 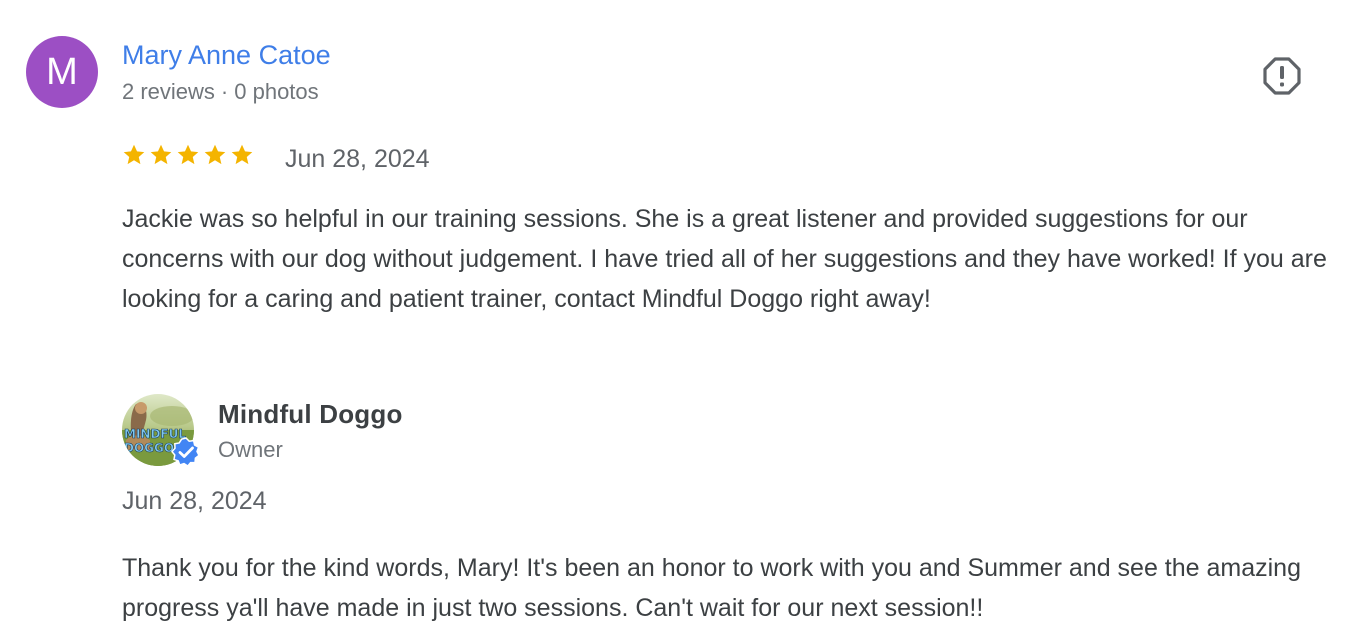 I want to click on verified-badge, so click(x=186, y=452).